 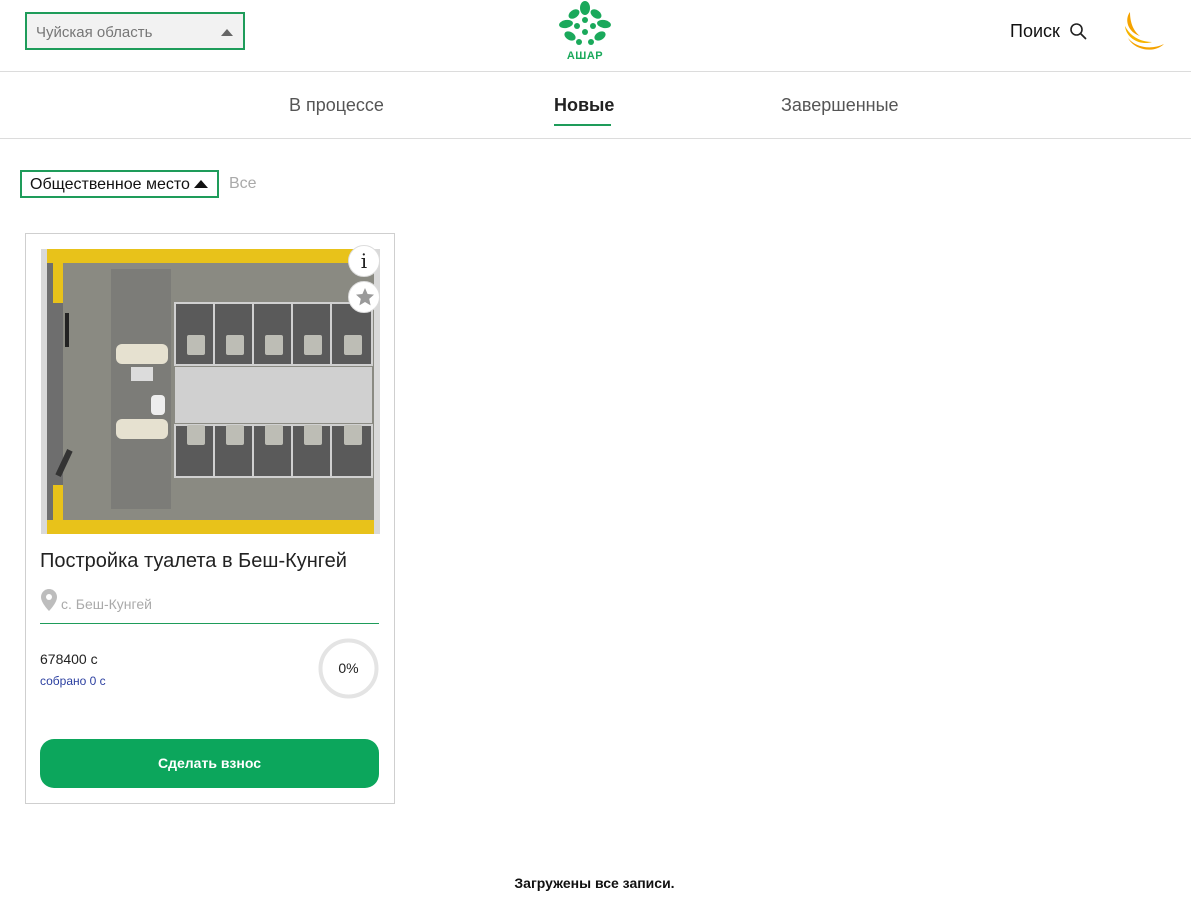 What do you see at coordinates (364, 261) in the screenshot?
I see `info-button: i` at bounding box center [364, 261].